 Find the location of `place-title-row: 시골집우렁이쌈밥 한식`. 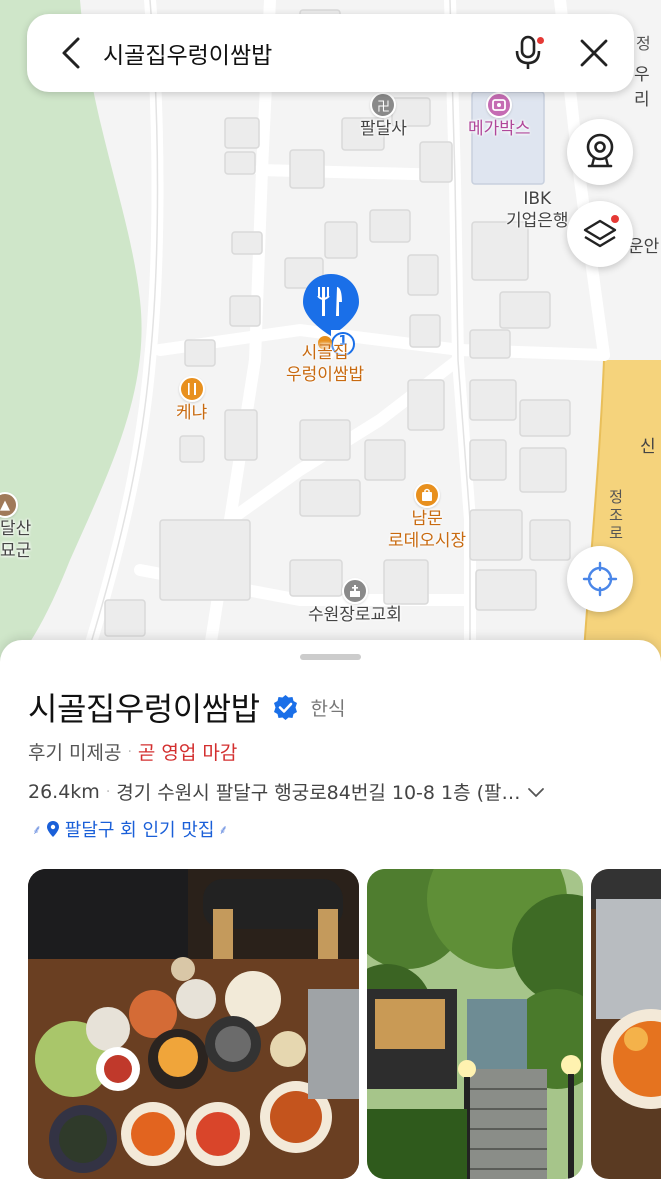

place-title-row: 시골집우렁이쌈밥 한식 is located at coordinates (187, 707).